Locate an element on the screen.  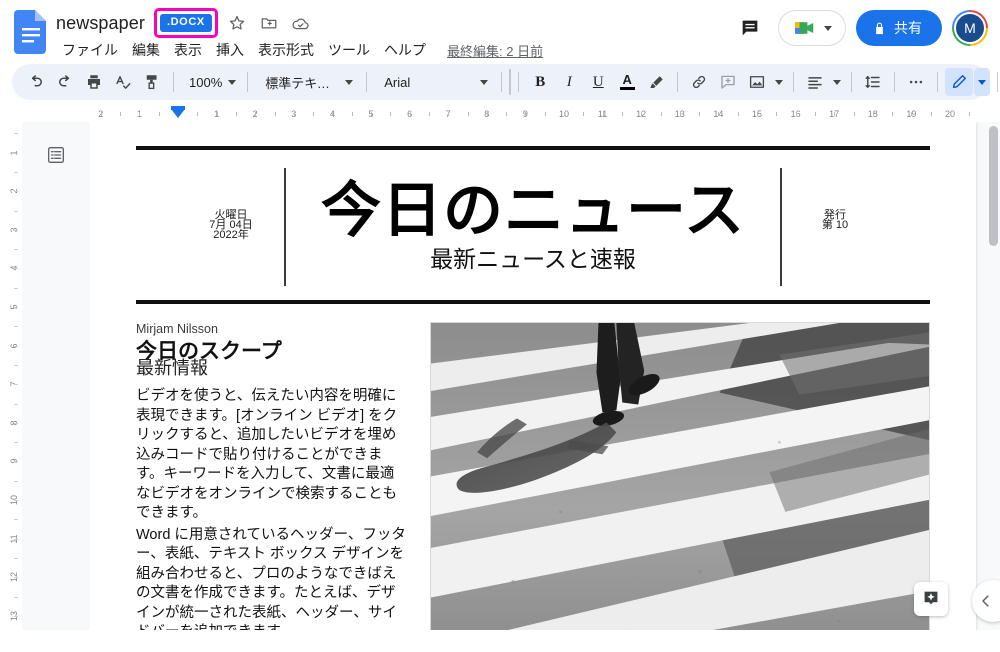
vertical-scrollbar is located at coordinates (993, 186).